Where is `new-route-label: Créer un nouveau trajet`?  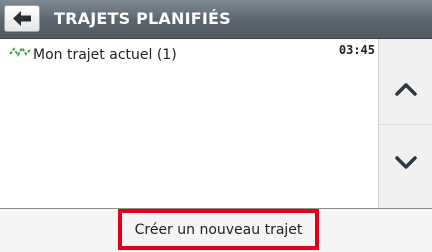
new-route-label: Créer un nouveau trajet is located at coordinates (218, 229).